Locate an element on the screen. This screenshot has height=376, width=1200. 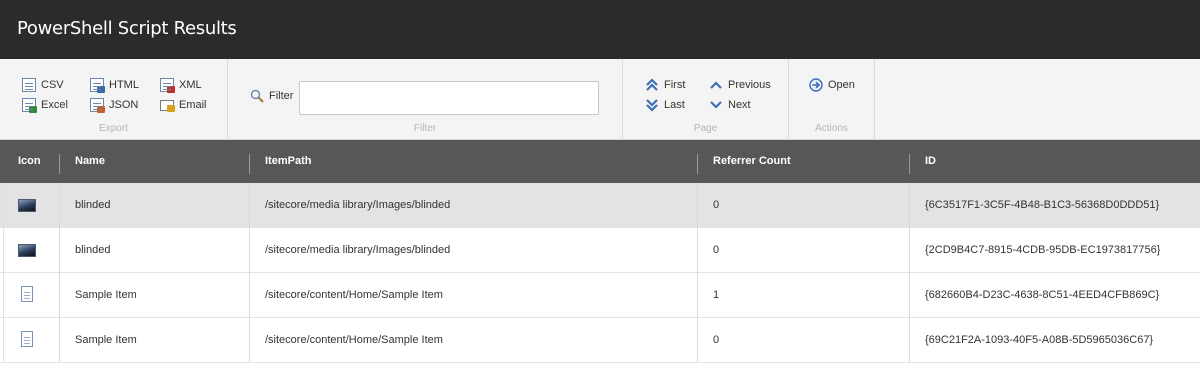
actions-group: Open Actions is located at coordinates (832, 99).